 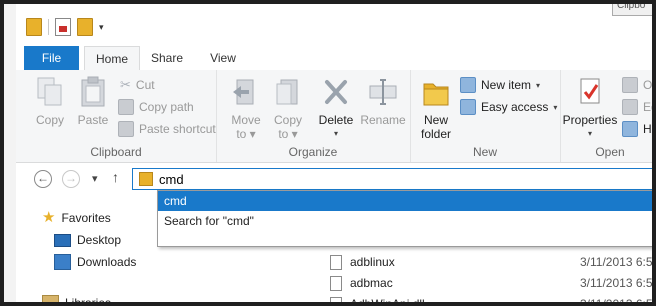 I want to click on delete-button: Delete ▾, so click(x=336, y=108).